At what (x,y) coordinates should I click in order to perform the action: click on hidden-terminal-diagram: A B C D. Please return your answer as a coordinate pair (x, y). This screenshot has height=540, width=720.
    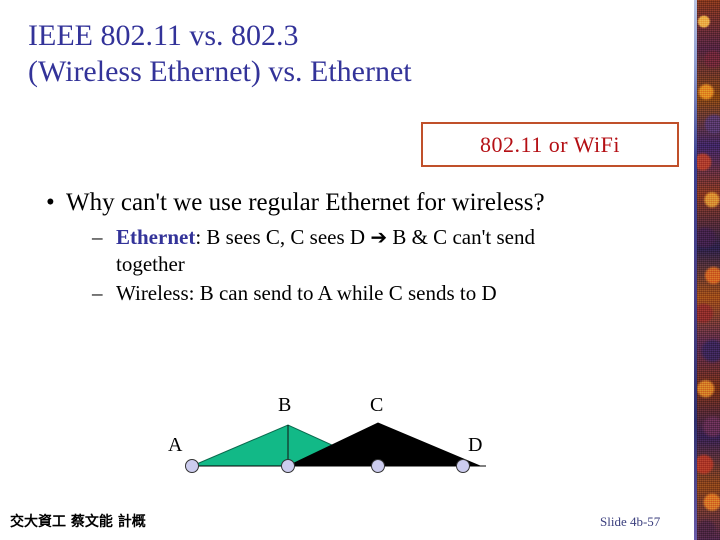
    Looking at the image, I should click on (340, 437).